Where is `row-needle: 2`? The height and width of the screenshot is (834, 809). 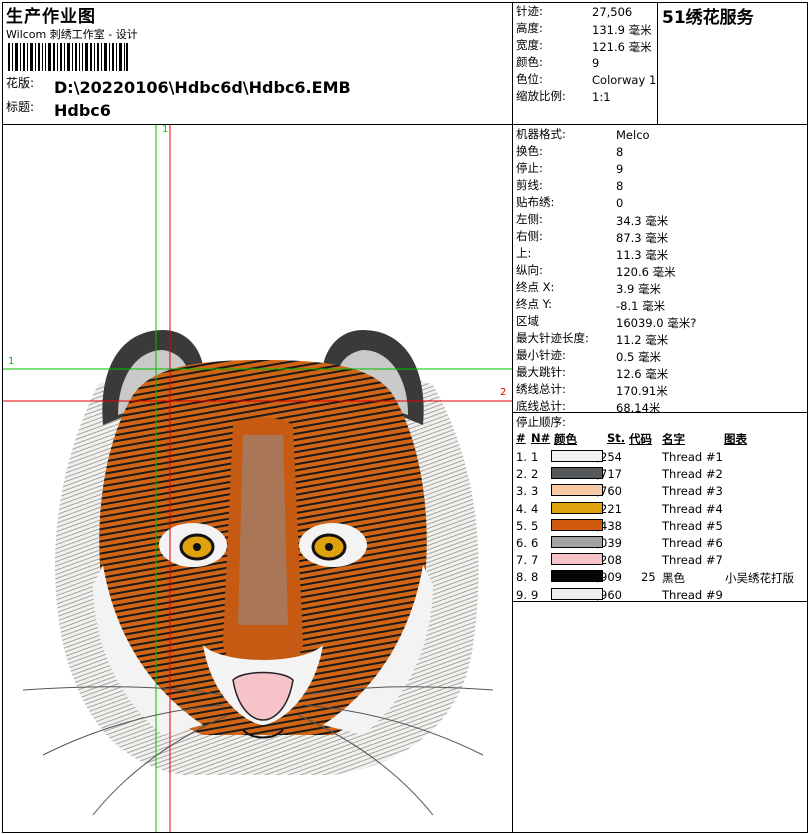 row-needle: 2 is located at coordinates (535, 474).